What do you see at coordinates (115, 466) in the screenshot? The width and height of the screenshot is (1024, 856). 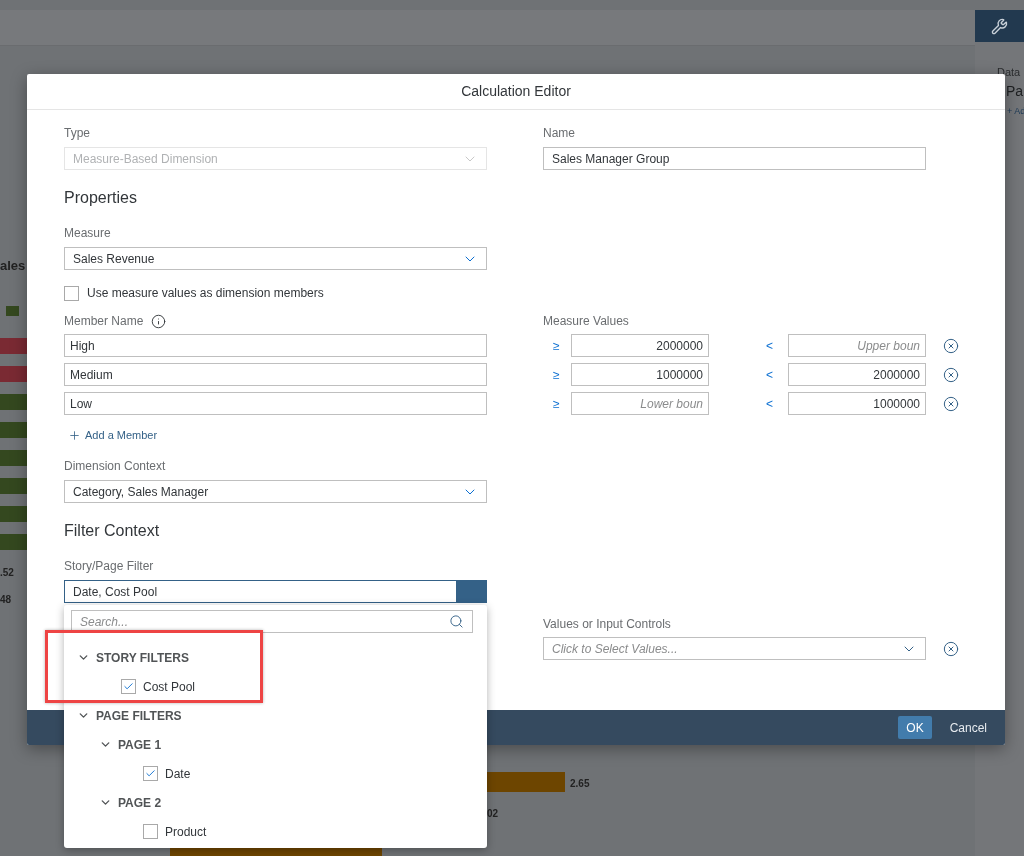 I see `field-label: Dimension Context` at bounding box center [115, 466].